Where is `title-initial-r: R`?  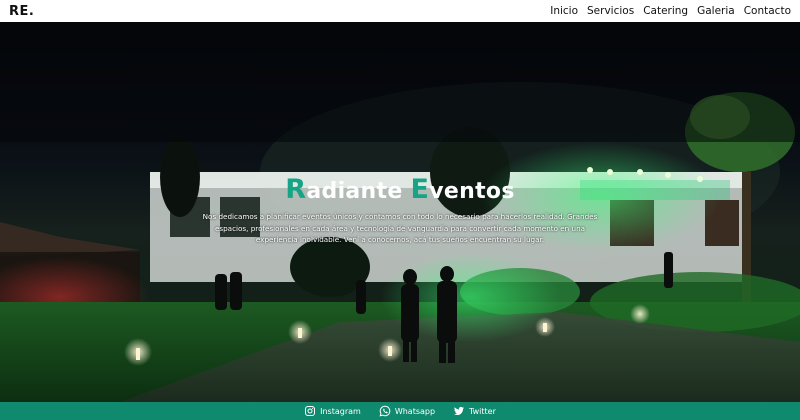 title-initial-r: R is located at coordinates (296, 189).